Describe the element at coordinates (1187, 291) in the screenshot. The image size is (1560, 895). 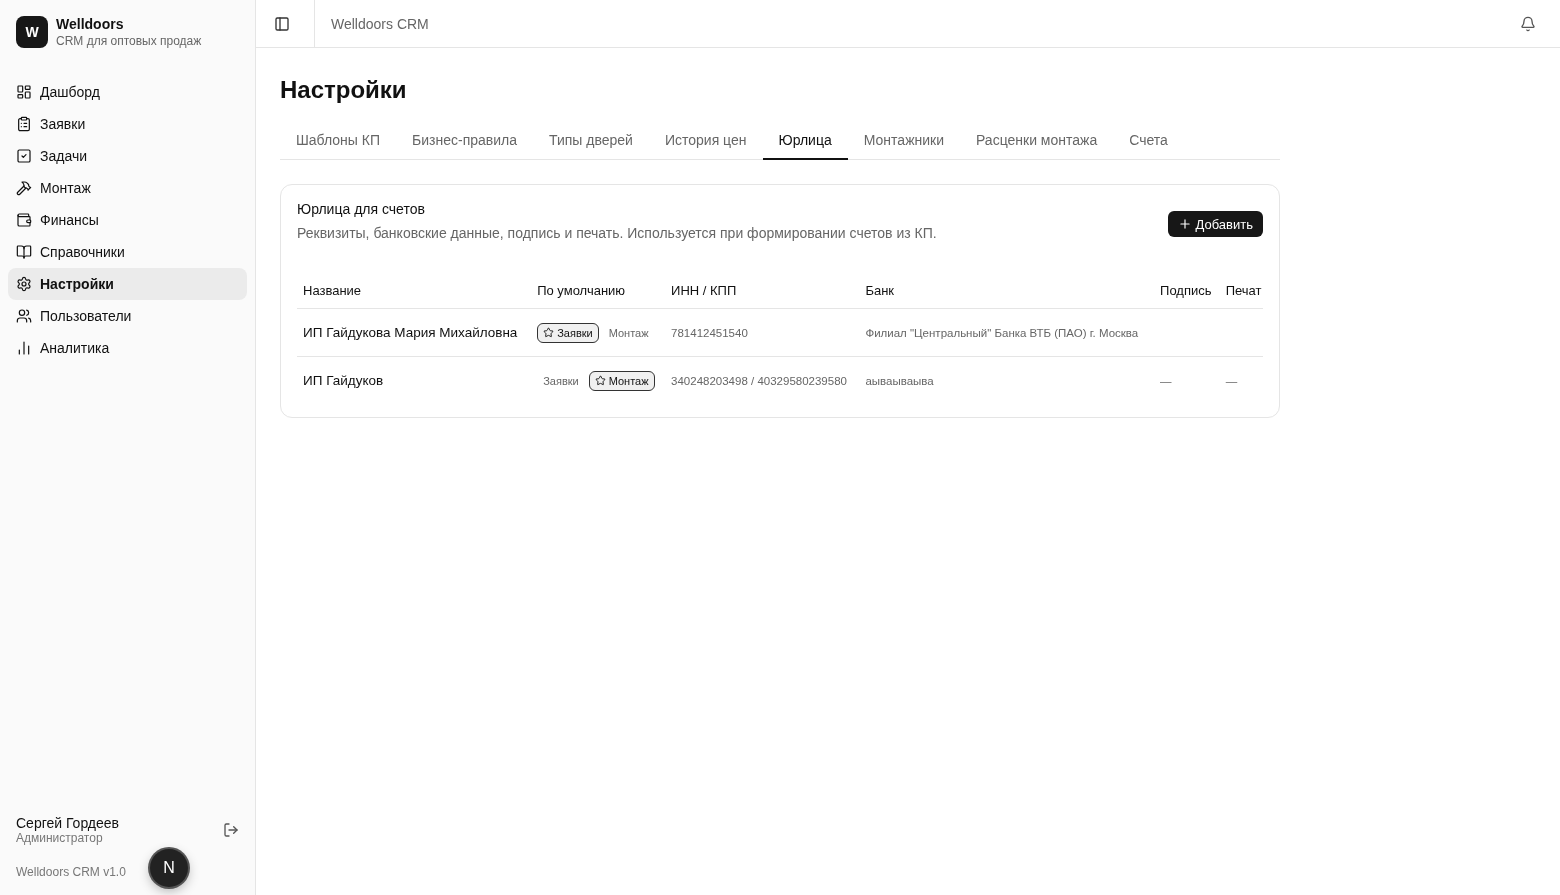
I see `column-header: Подпись` at that location.